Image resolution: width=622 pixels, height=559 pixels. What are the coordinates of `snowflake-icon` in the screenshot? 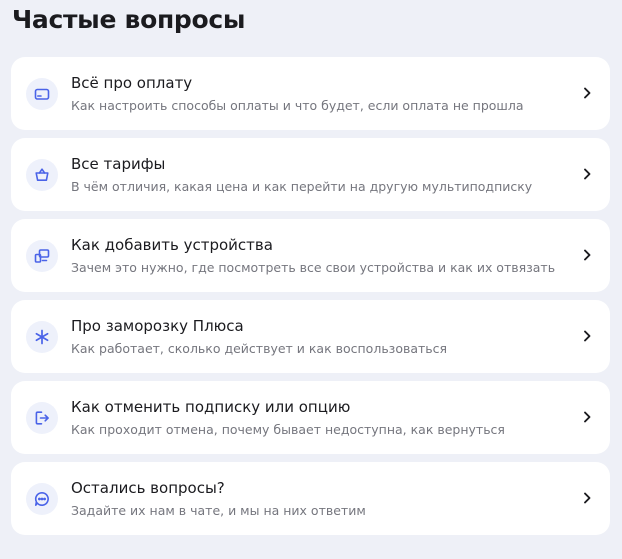 It's located at (42, 337).